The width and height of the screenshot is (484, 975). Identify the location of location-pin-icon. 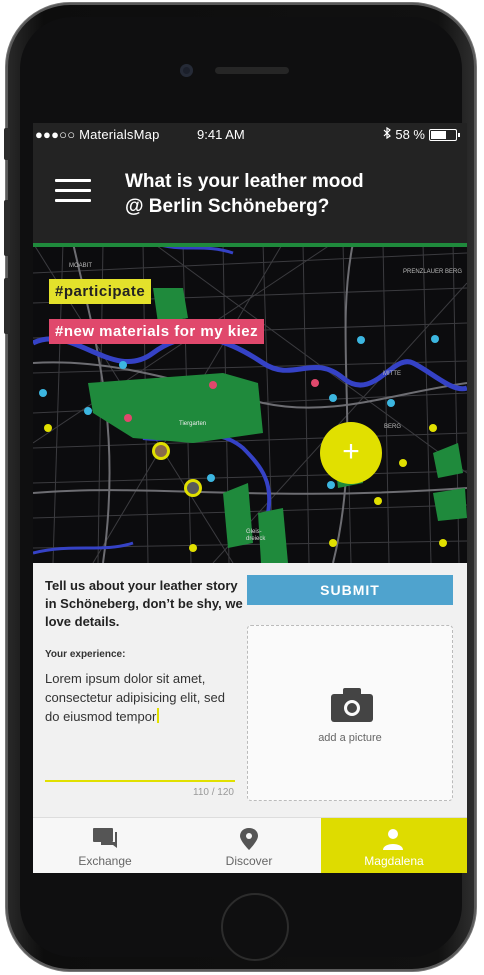
(249, 839).